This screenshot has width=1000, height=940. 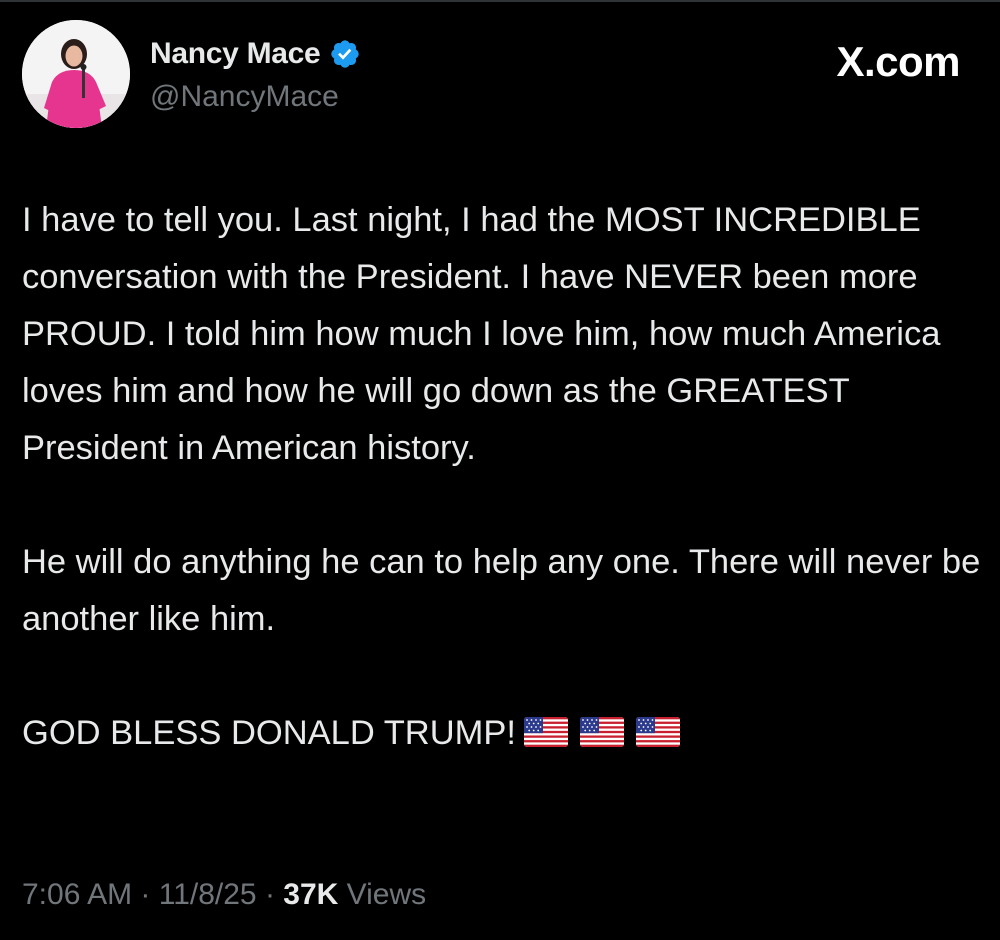 I want to click on tweet-paragraph-final: GOD BLESS DONALD TRUMP!, so click(x=502, y=733).